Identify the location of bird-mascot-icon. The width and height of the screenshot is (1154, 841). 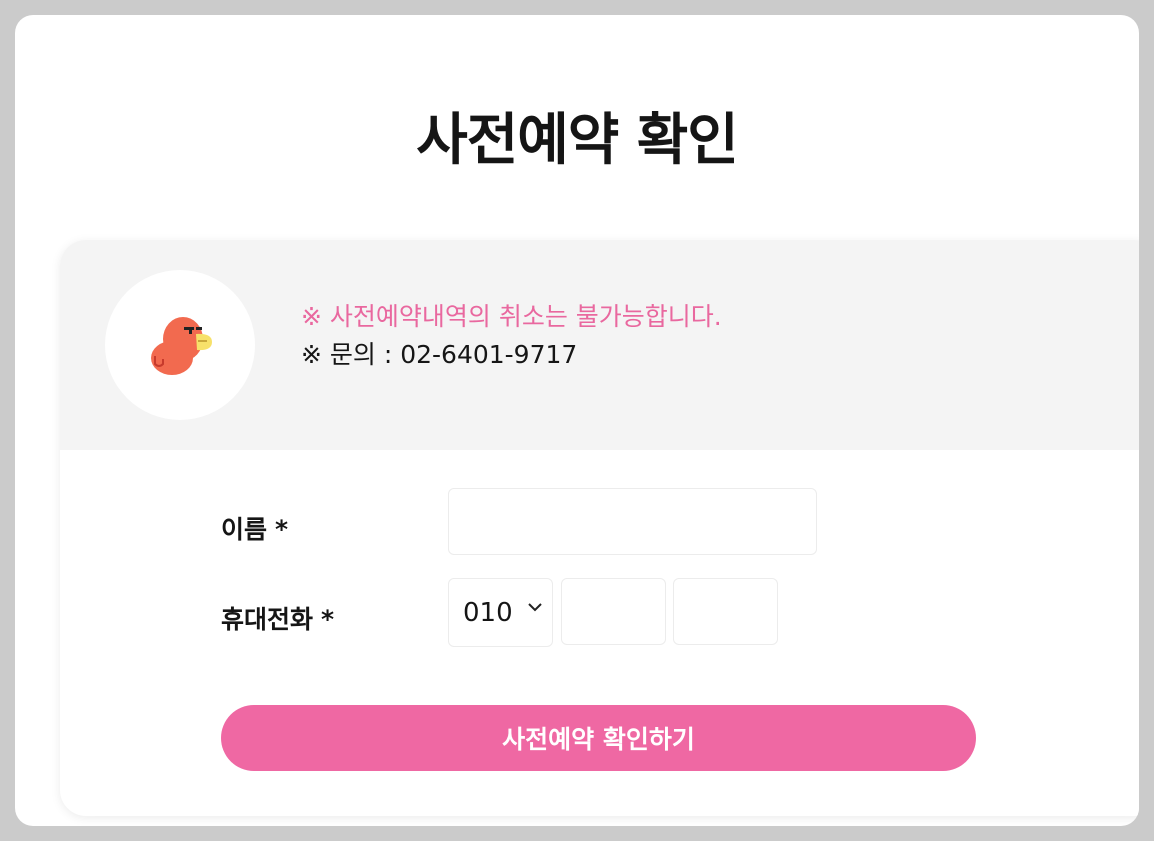
(181, 346).